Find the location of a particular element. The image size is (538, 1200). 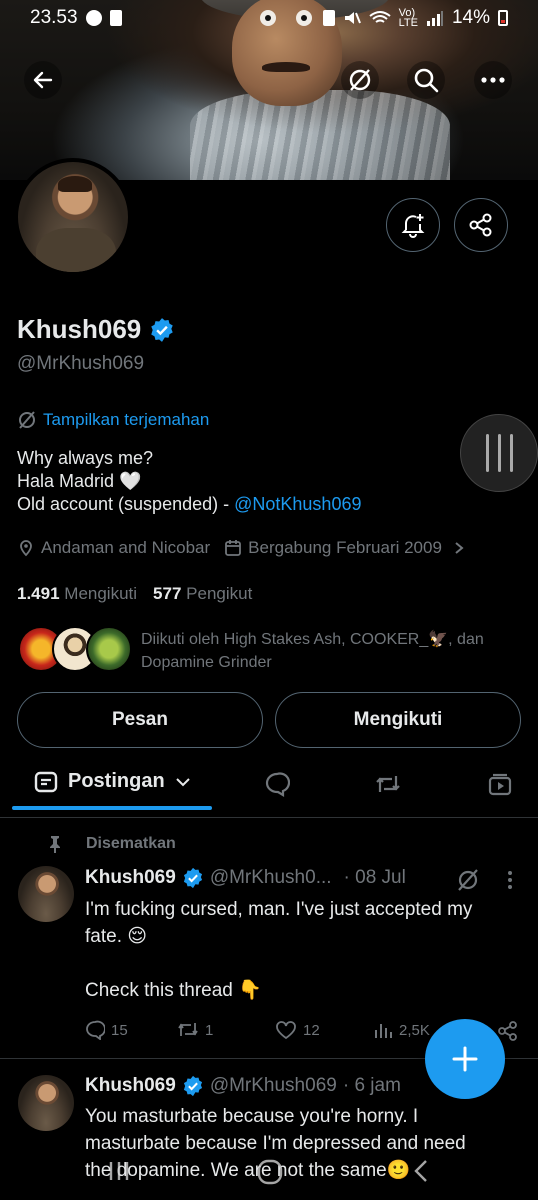

compose-plus-icon is located at coordinates (465, 1059).